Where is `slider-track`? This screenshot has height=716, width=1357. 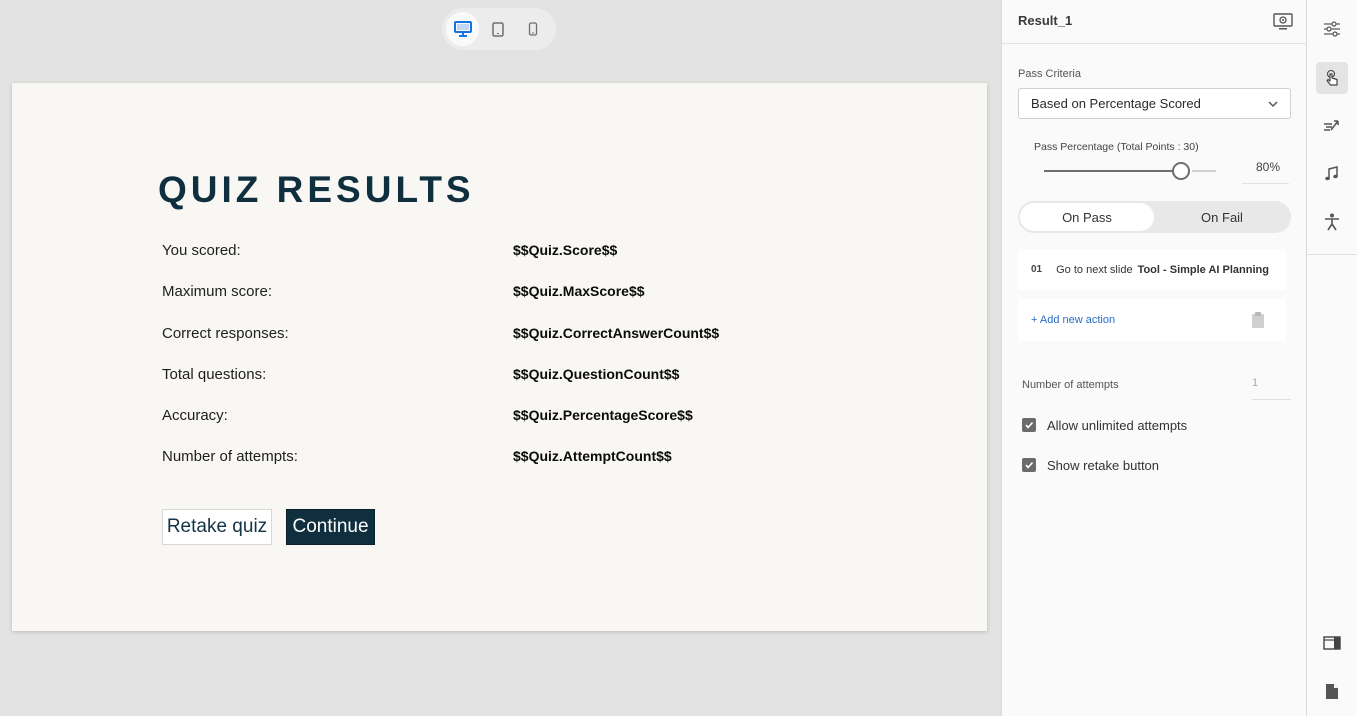
slider-track is located at coordinates (1109, 171).